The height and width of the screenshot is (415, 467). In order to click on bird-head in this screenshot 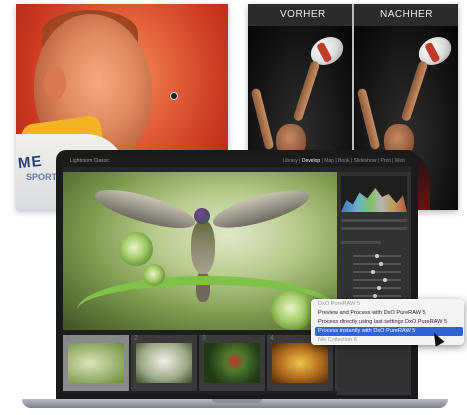, I will do `click(202, 216)`.